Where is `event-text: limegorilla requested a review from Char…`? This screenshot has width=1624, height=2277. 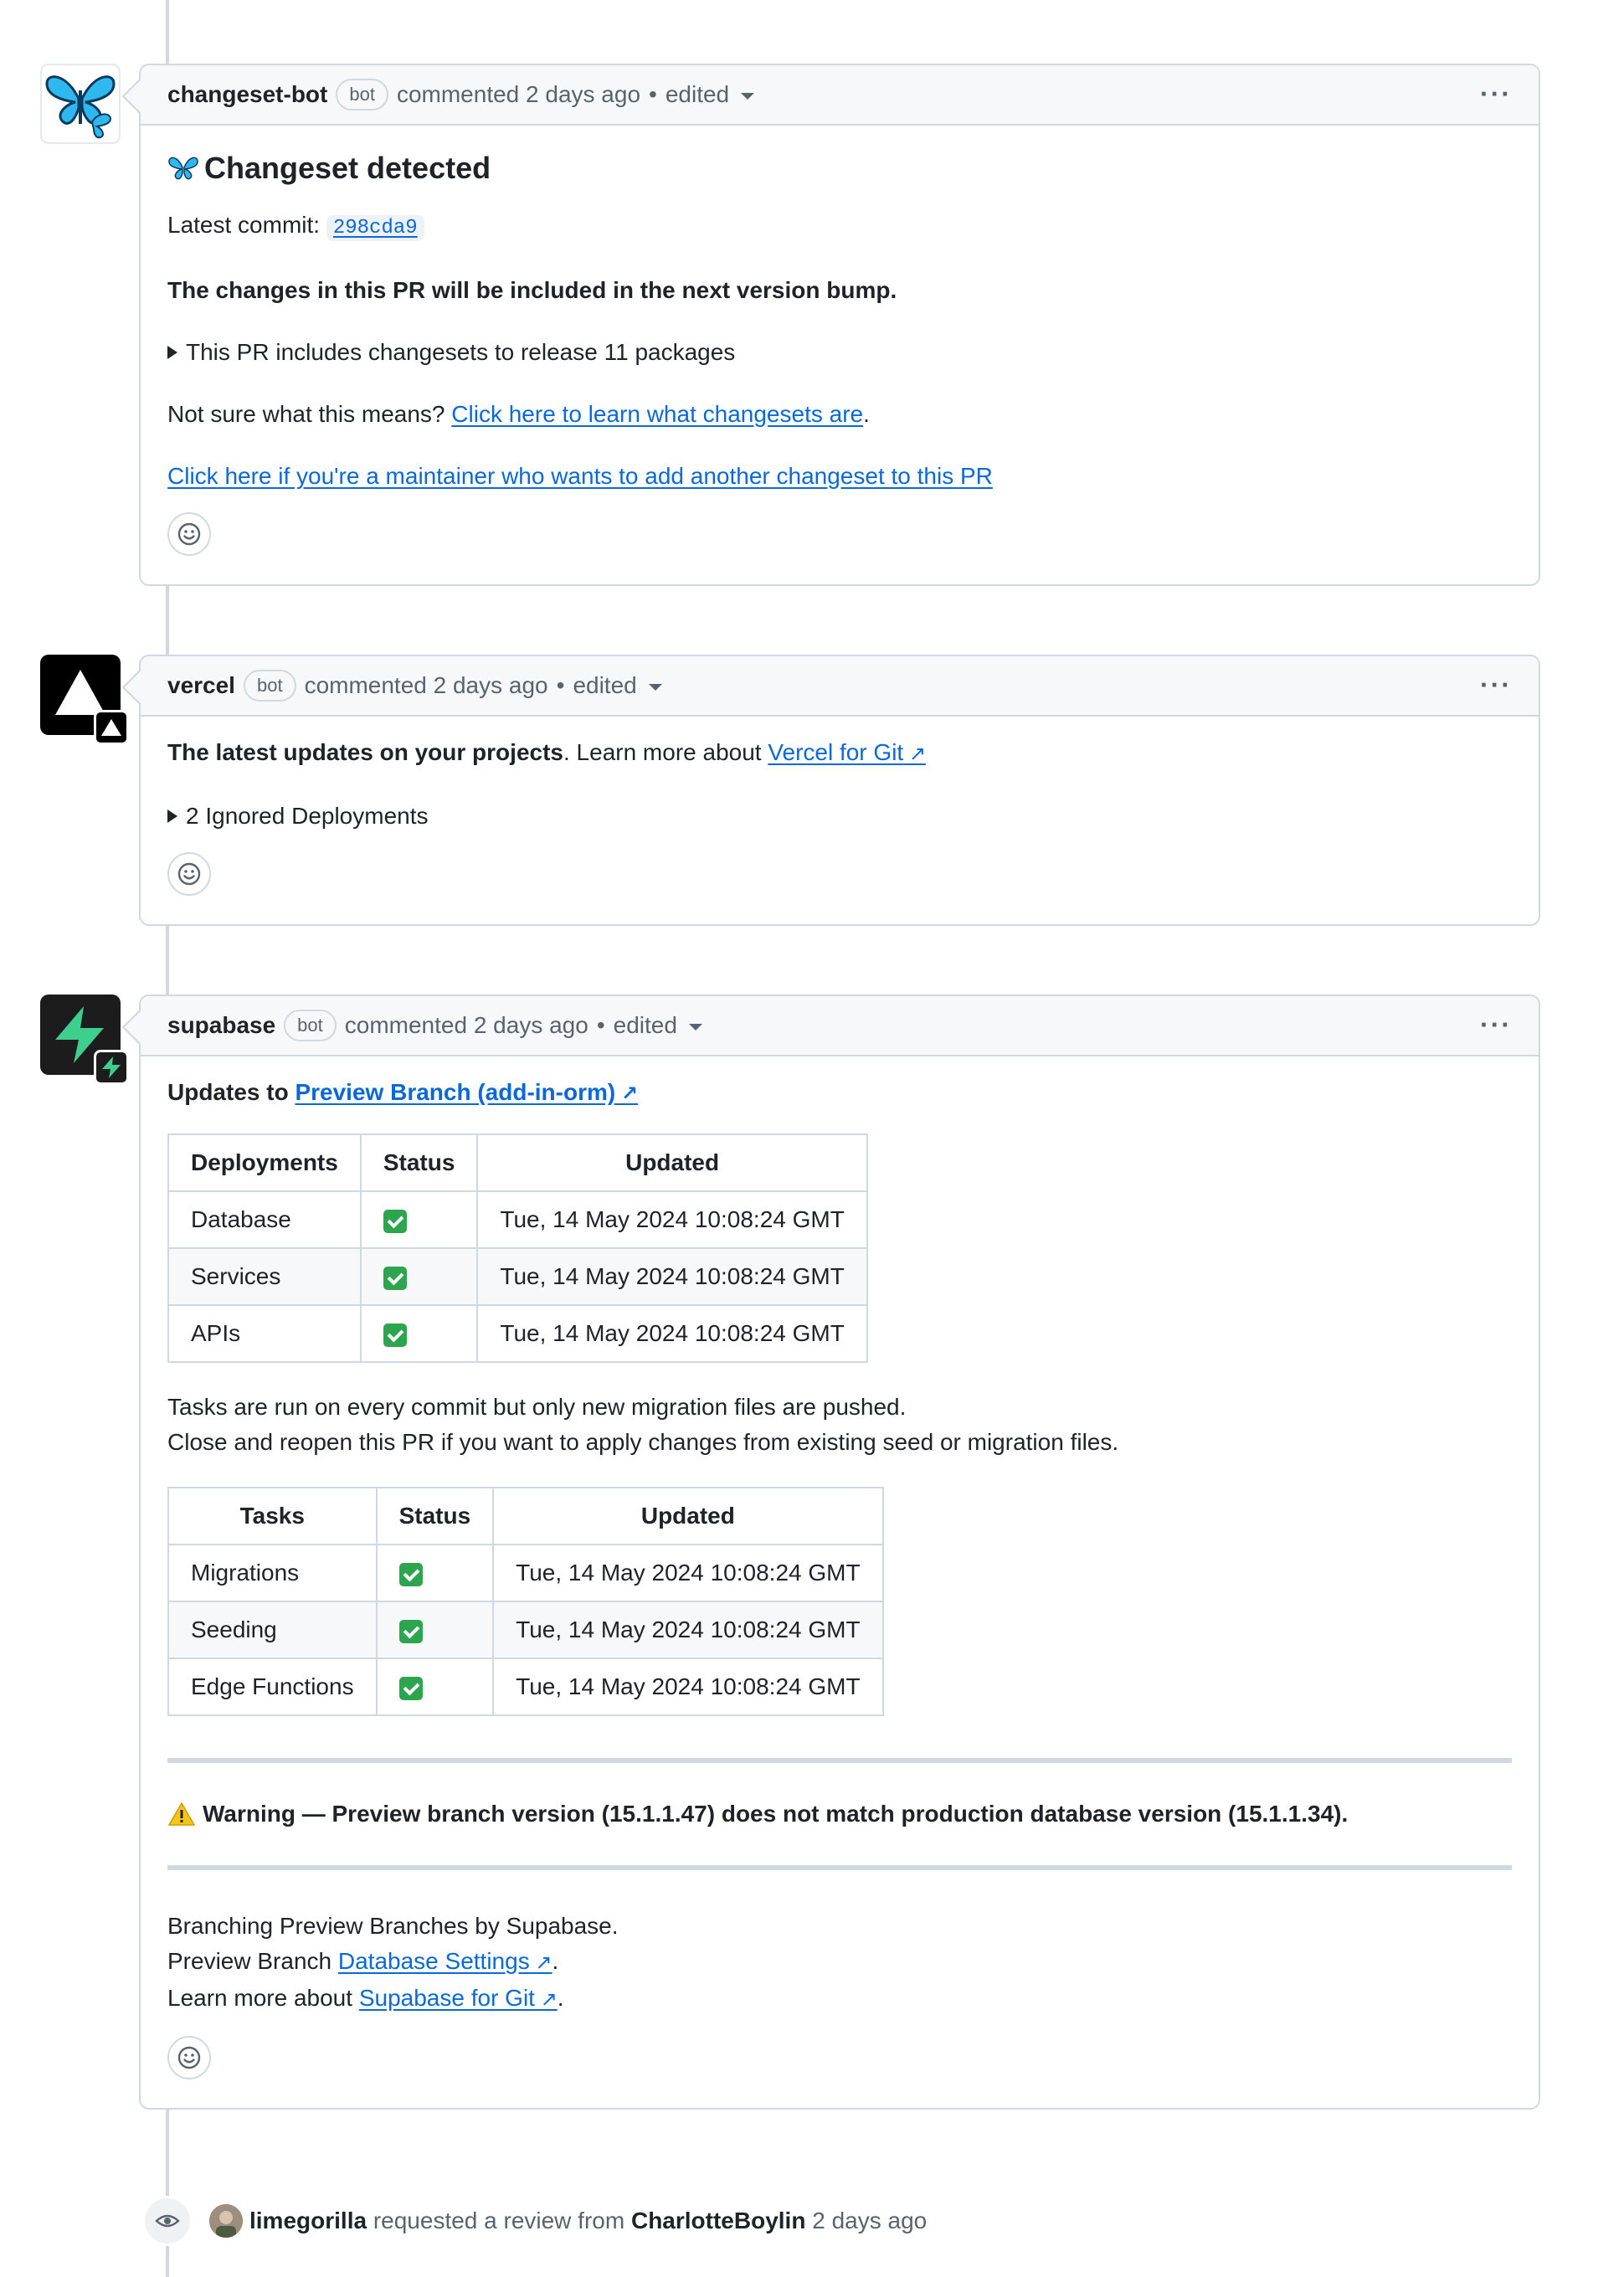
event-text: limegorilla requested a review from Char… is located at coordinates (588, 2221).